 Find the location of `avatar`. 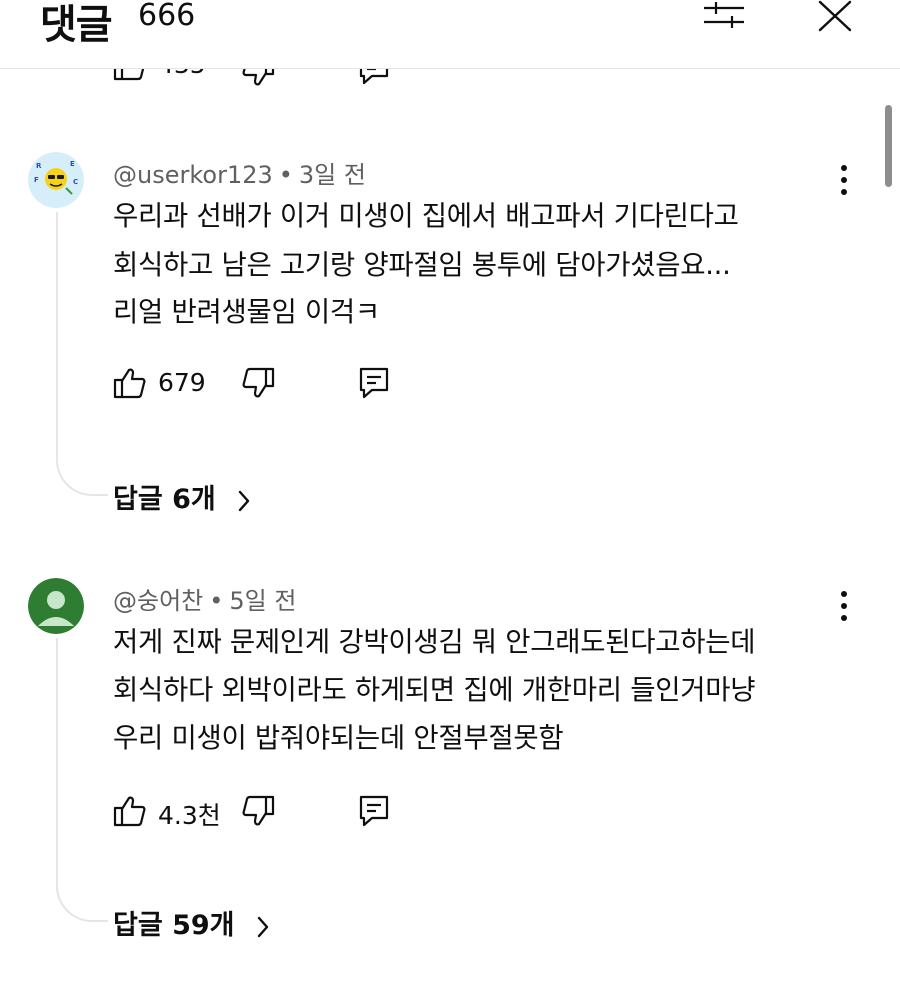

avatar is located at coordinates (56, 606).